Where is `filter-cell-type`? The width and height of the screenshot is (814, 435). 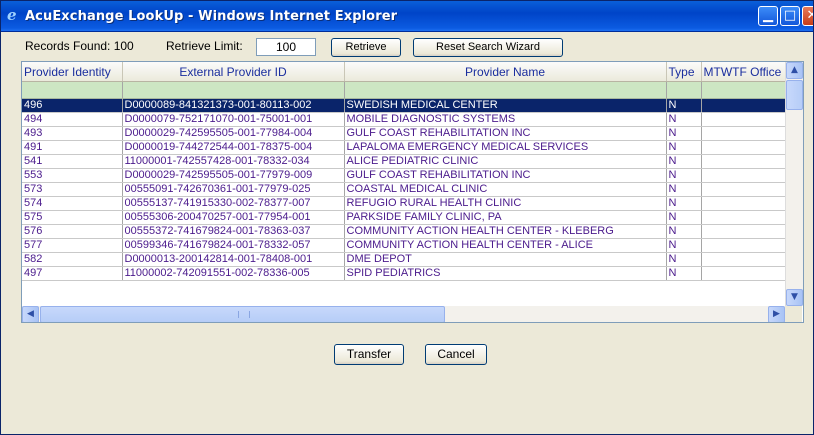 filter-cell-type is located at coordinates (684, 90).